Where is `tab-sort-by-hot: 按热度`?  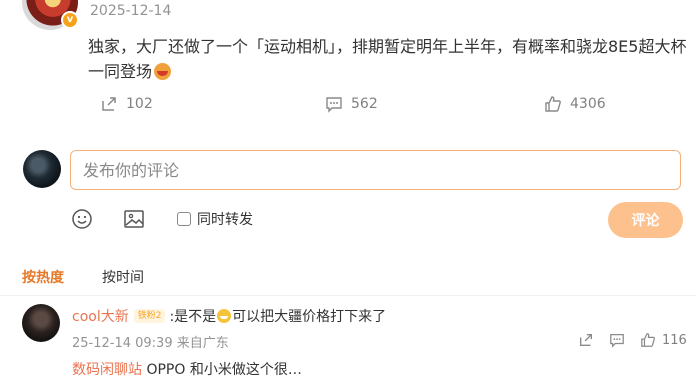 tab-sort-by-hot: 按热度 is located at coordinates (43, 277).